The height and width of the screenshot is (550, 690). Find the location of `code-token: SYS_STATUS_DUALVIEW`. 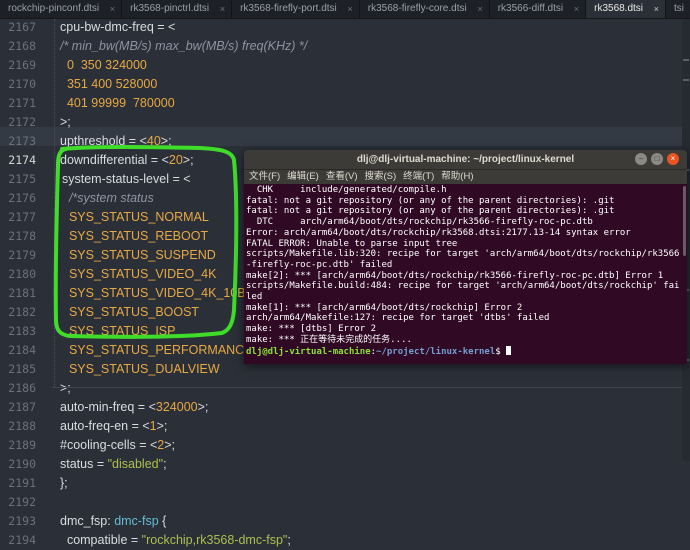

code-token: SYS_STATUS_DUALVIEW is located at coordinates (141, 369).